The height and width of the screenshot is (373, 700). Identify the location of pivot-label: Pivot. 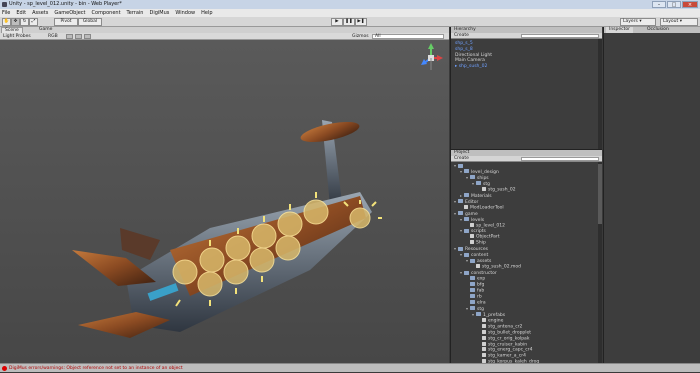
(66, 21).